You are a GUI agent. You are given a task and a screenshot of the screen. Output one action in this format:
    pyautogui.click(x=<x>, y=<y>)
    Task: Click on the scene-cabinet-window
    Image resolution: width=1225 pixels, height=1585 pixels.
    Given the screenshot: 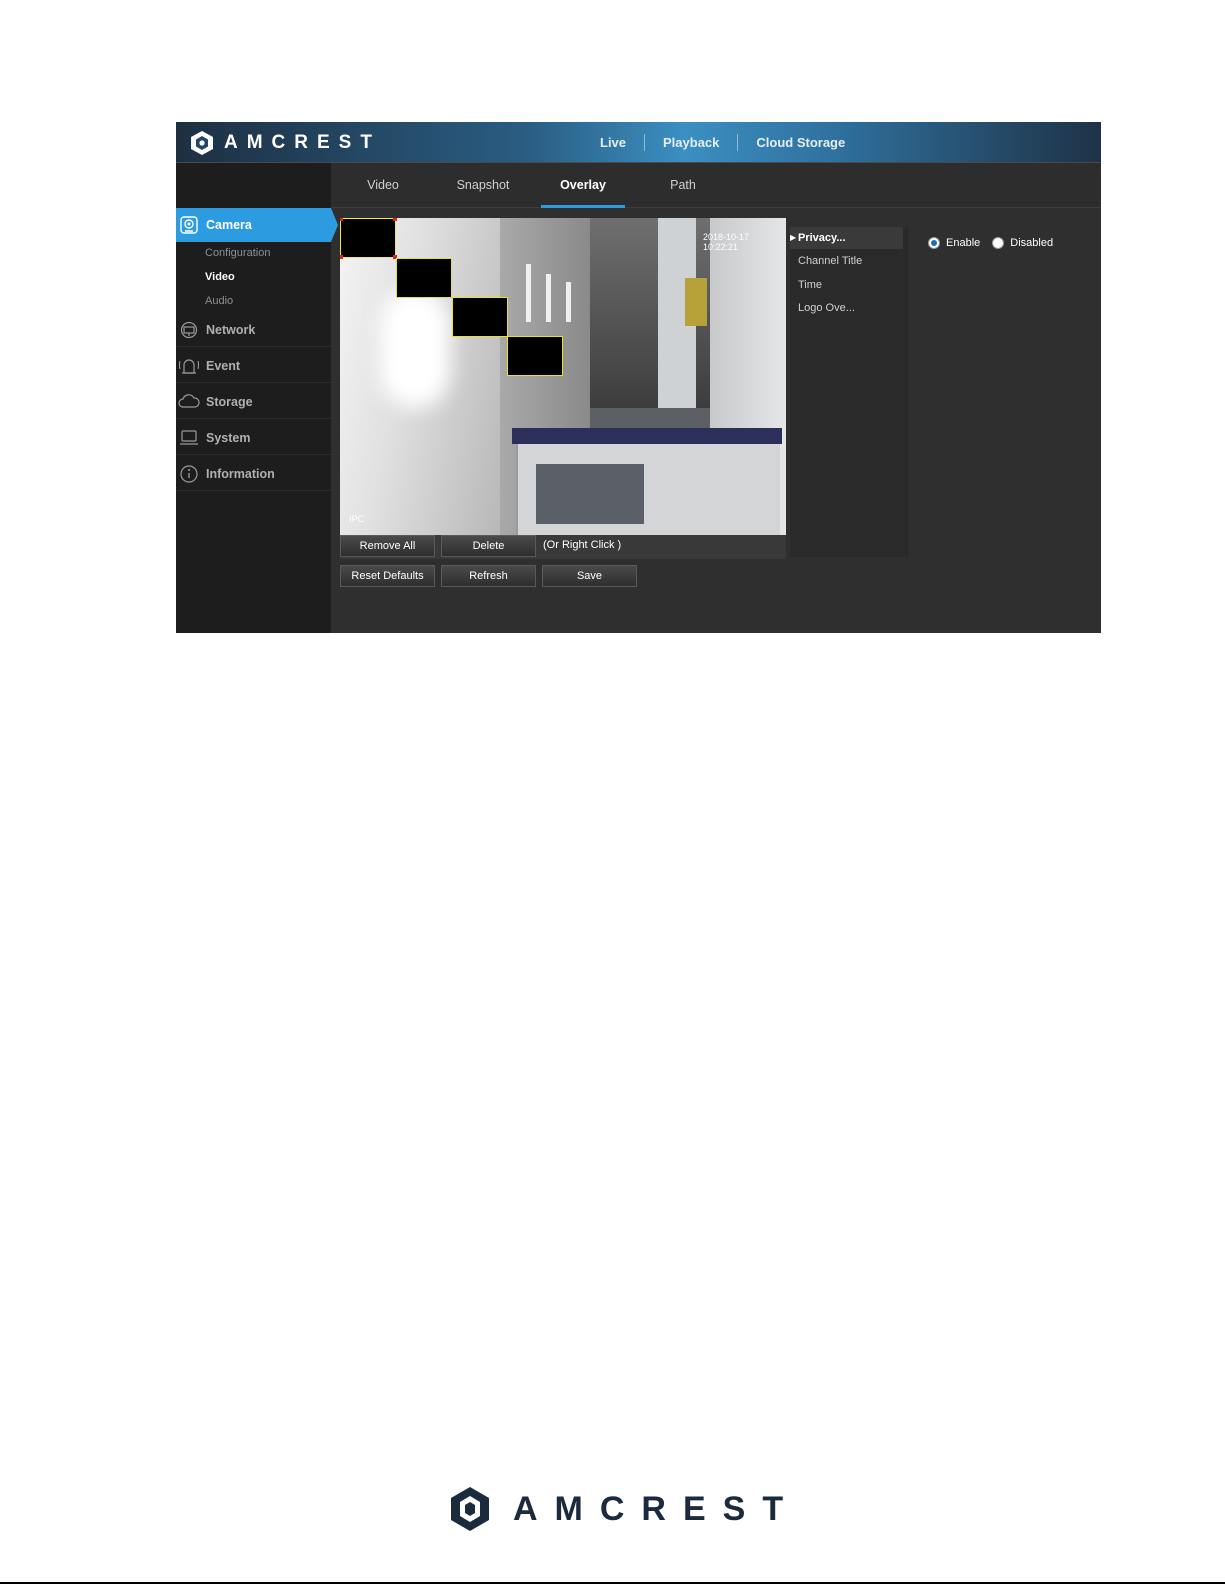 What is the action you would take?
    pyautogui.click(x=590, y=494)
    